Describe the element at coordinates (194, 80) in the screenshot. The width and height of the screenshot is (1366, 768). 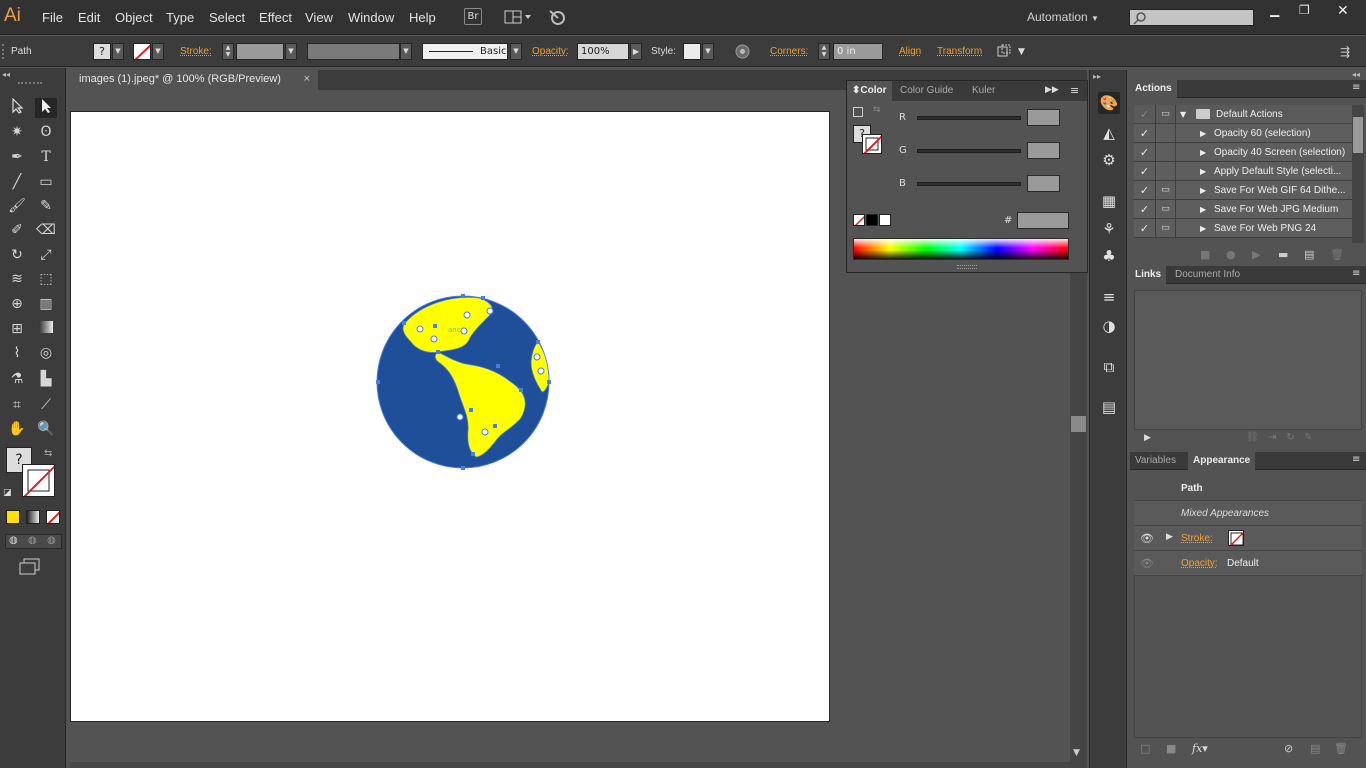
I see `document-tab: images (1).jpeg* @ 100% (RGB/Preview) ×` at that location.